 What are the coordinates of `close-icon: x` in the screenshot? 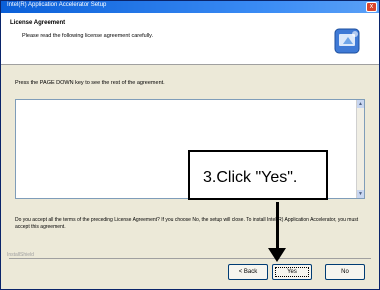 It's located at (371, 6).